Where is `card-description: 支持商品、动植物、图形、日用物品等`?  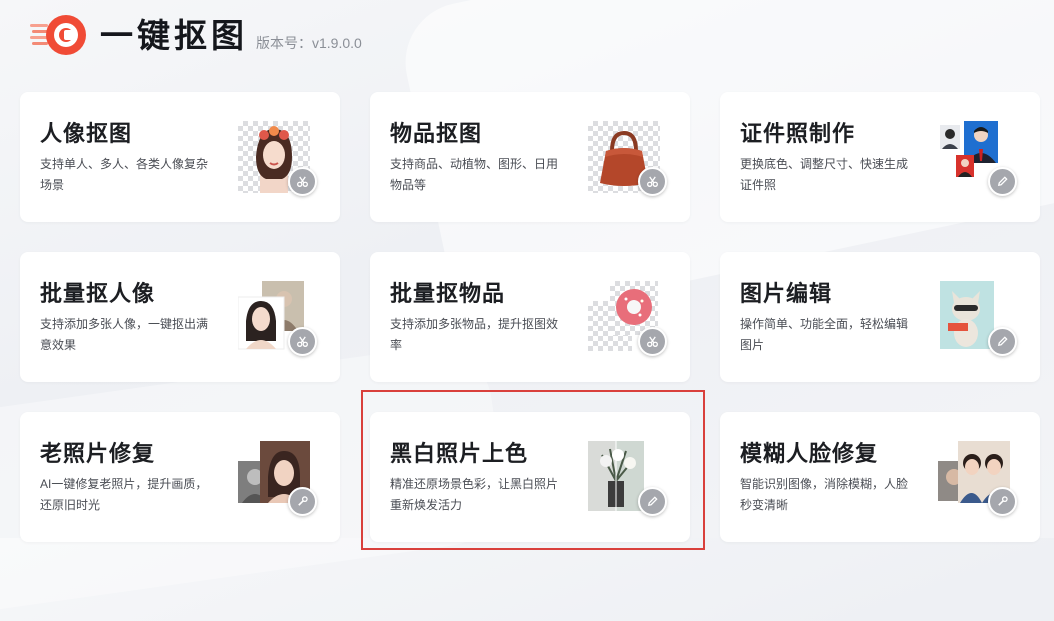 card-description: 支持商品、动植物、图形、日用物品等 is located at coordinates (474, 174).